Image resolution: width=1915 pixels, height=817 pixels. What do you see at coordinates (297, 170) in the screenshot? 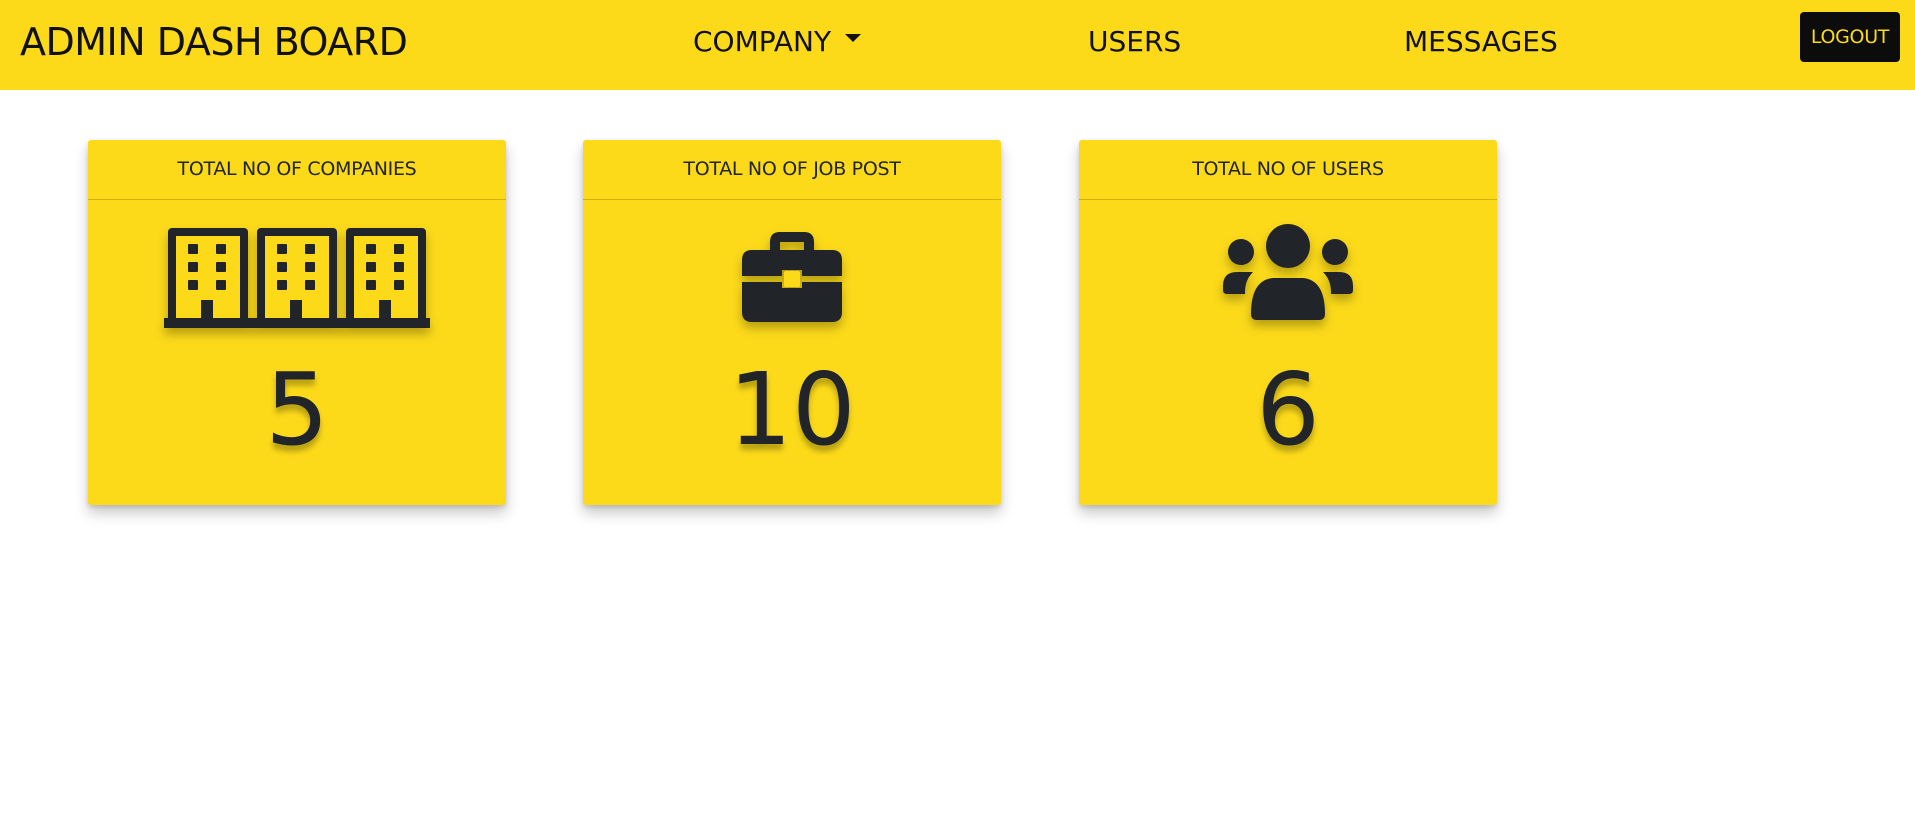
I see `card-title: TOTAL NO OF COMPANIES` at bounding box center [297, 170].